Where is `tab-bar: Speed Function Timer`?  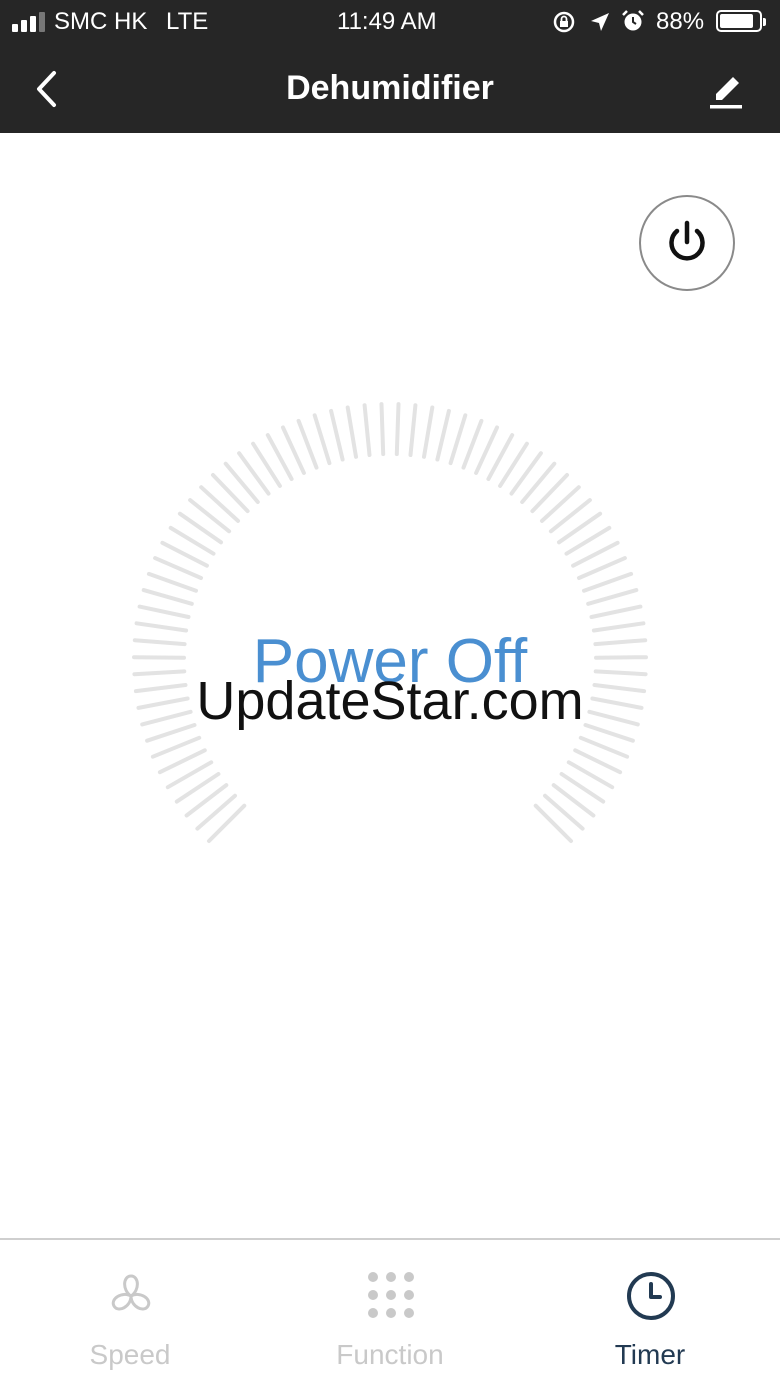 tab-bar: Speed Function Timer is located at coordinates (390, 1312).